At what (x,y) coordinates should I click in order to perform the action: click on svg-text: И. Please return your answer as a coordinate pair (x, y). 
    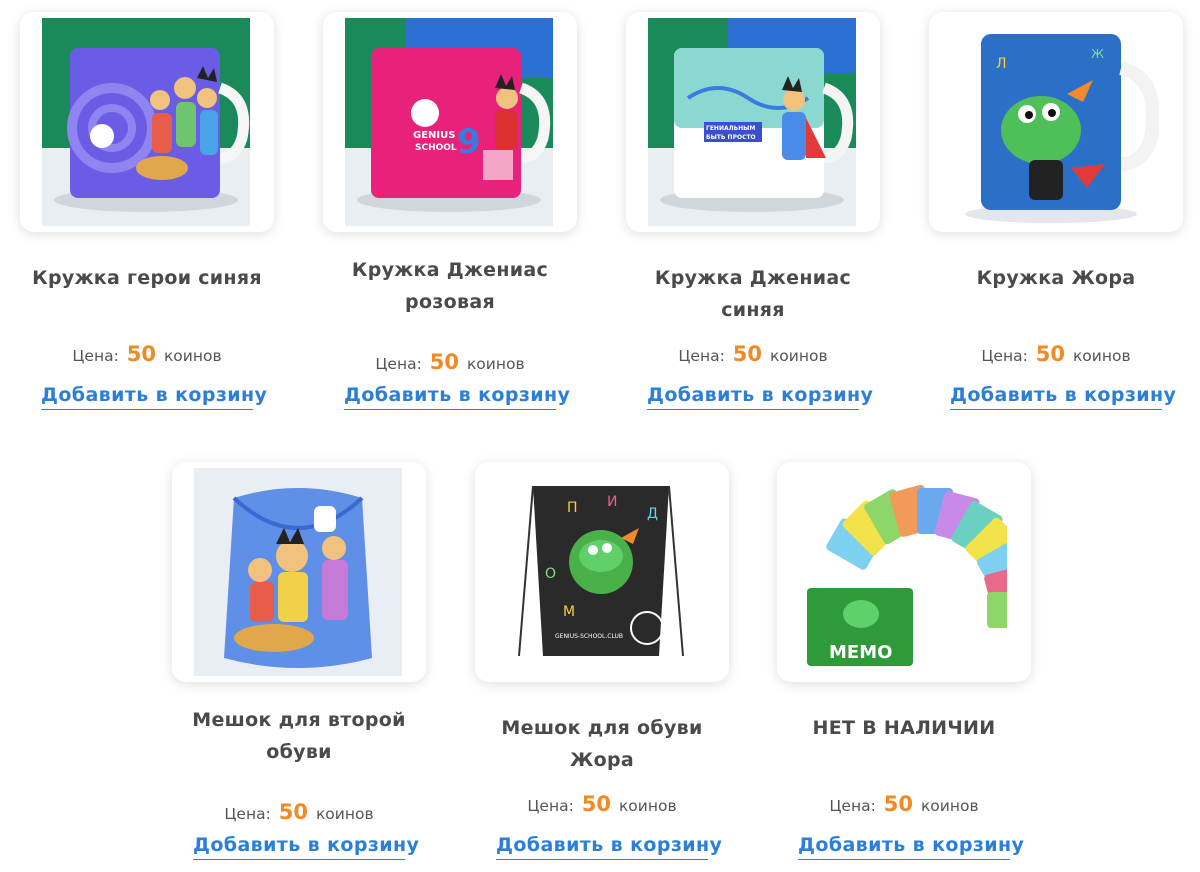
    Looking at the image, I should click on (612, 502).